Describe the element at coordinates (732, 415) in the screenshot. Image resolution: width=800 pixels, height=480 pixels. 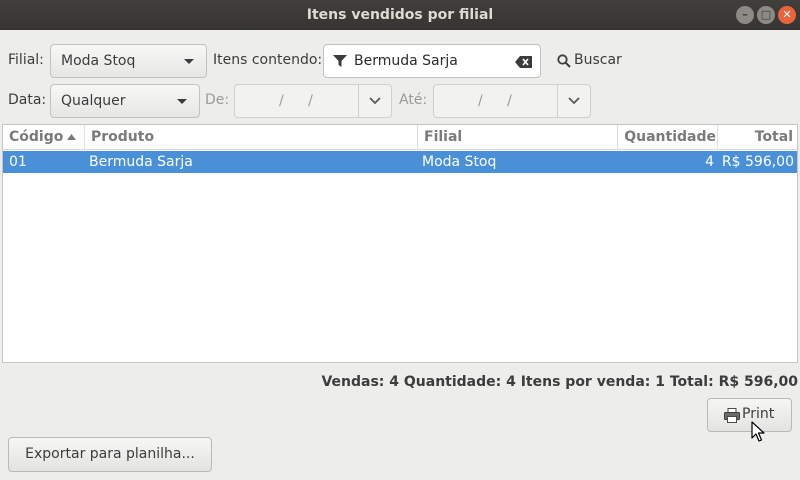
I see `printer-icon` at that location.